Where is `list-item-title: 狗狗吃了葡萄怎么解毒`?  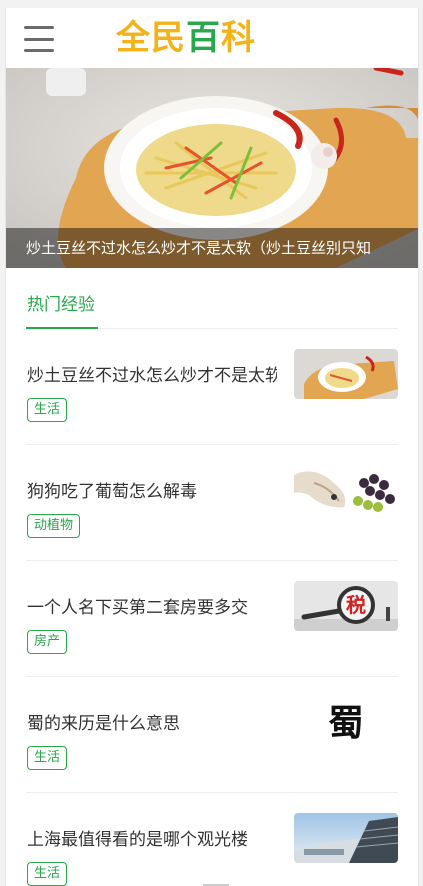 list-item-title: 狗狗吃了葡萄怎么解毒 is located at coordinates (152, 489).